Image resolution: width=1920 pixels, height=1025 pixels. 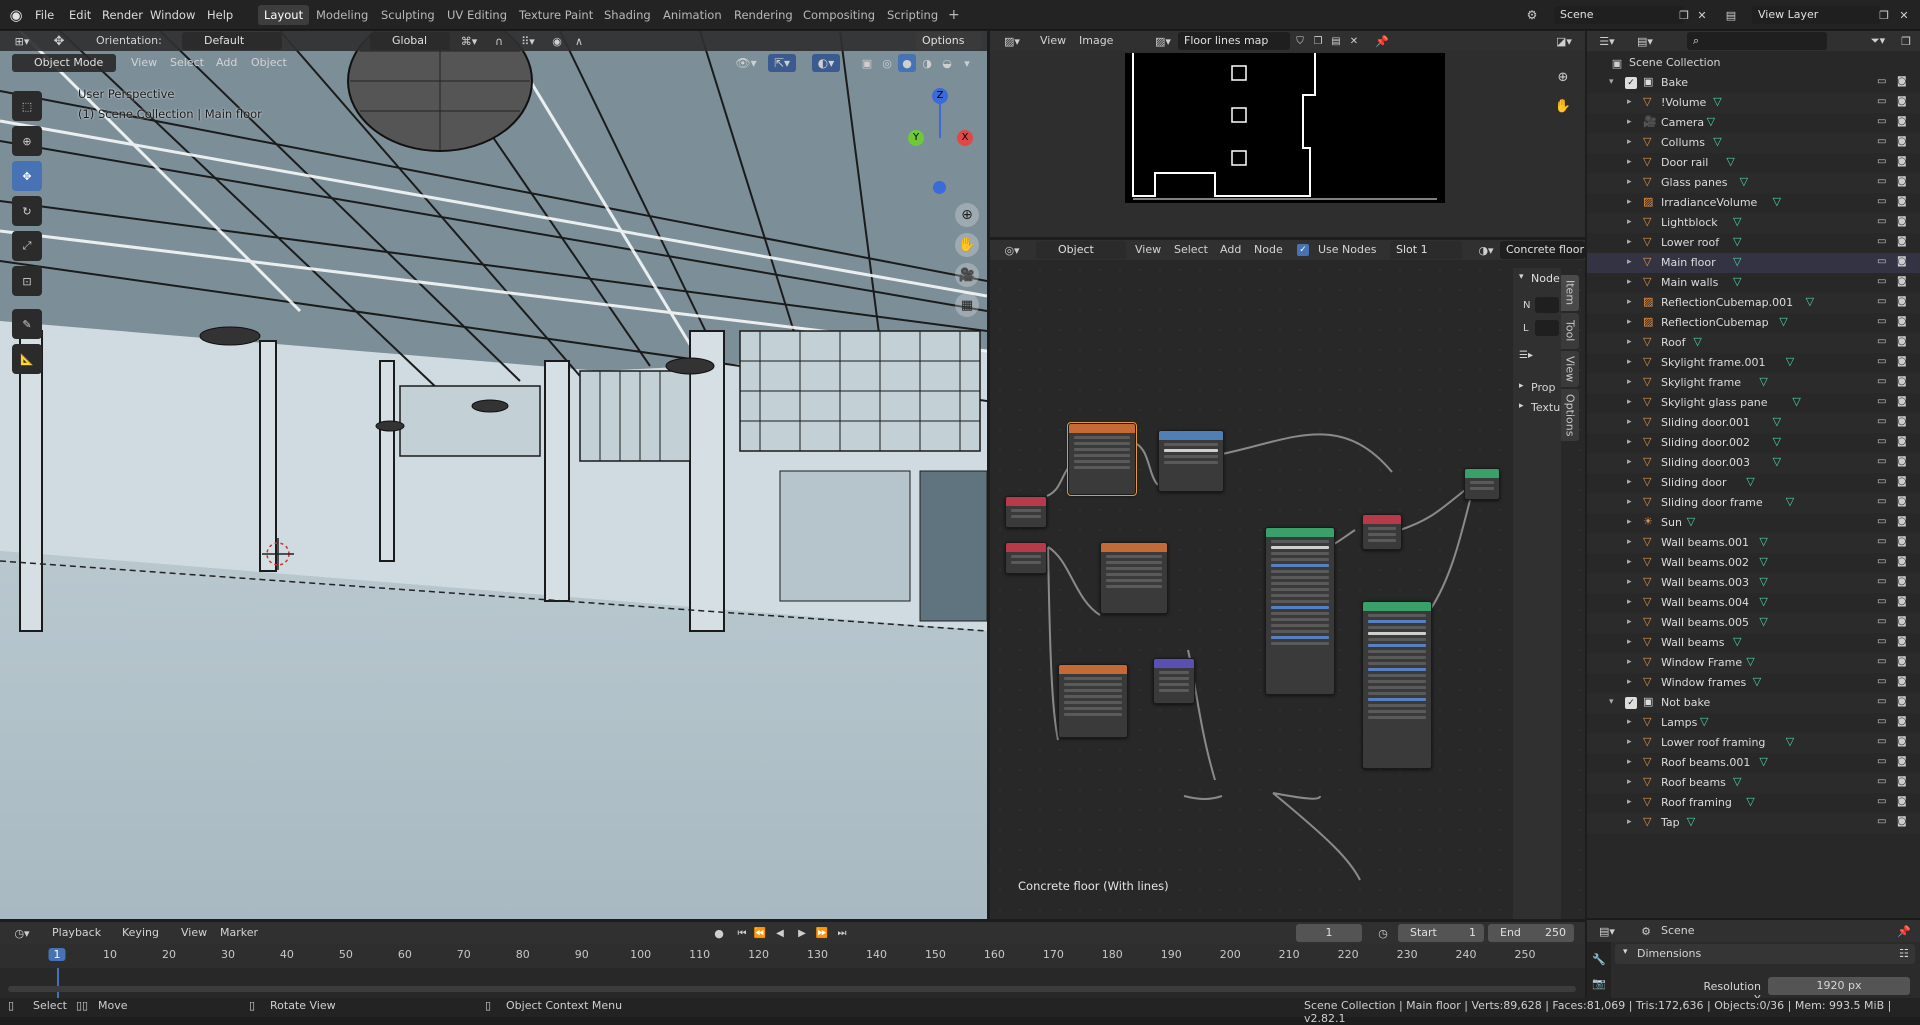 What do you see at coordinates (342, 15) in the screenshot?
I see `tab-modeling: Modeling` at bounding box center [342, 15].